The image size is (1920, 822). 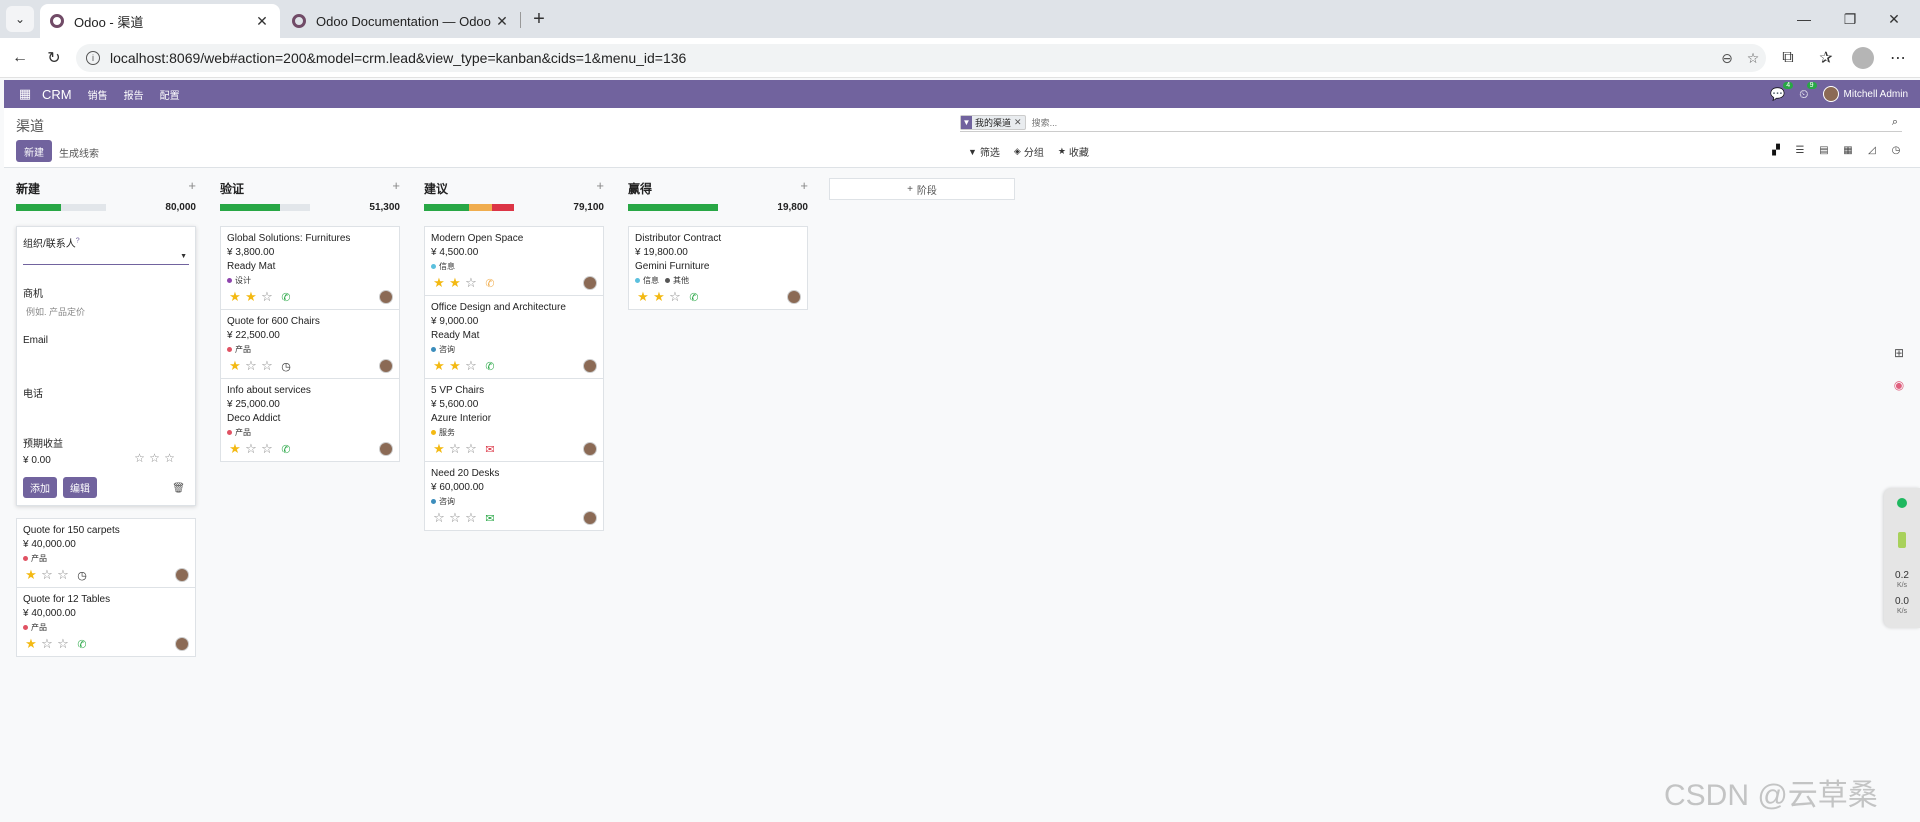 I want to click on generate-leads-button: 生成线索, so click(x=79, y=152).